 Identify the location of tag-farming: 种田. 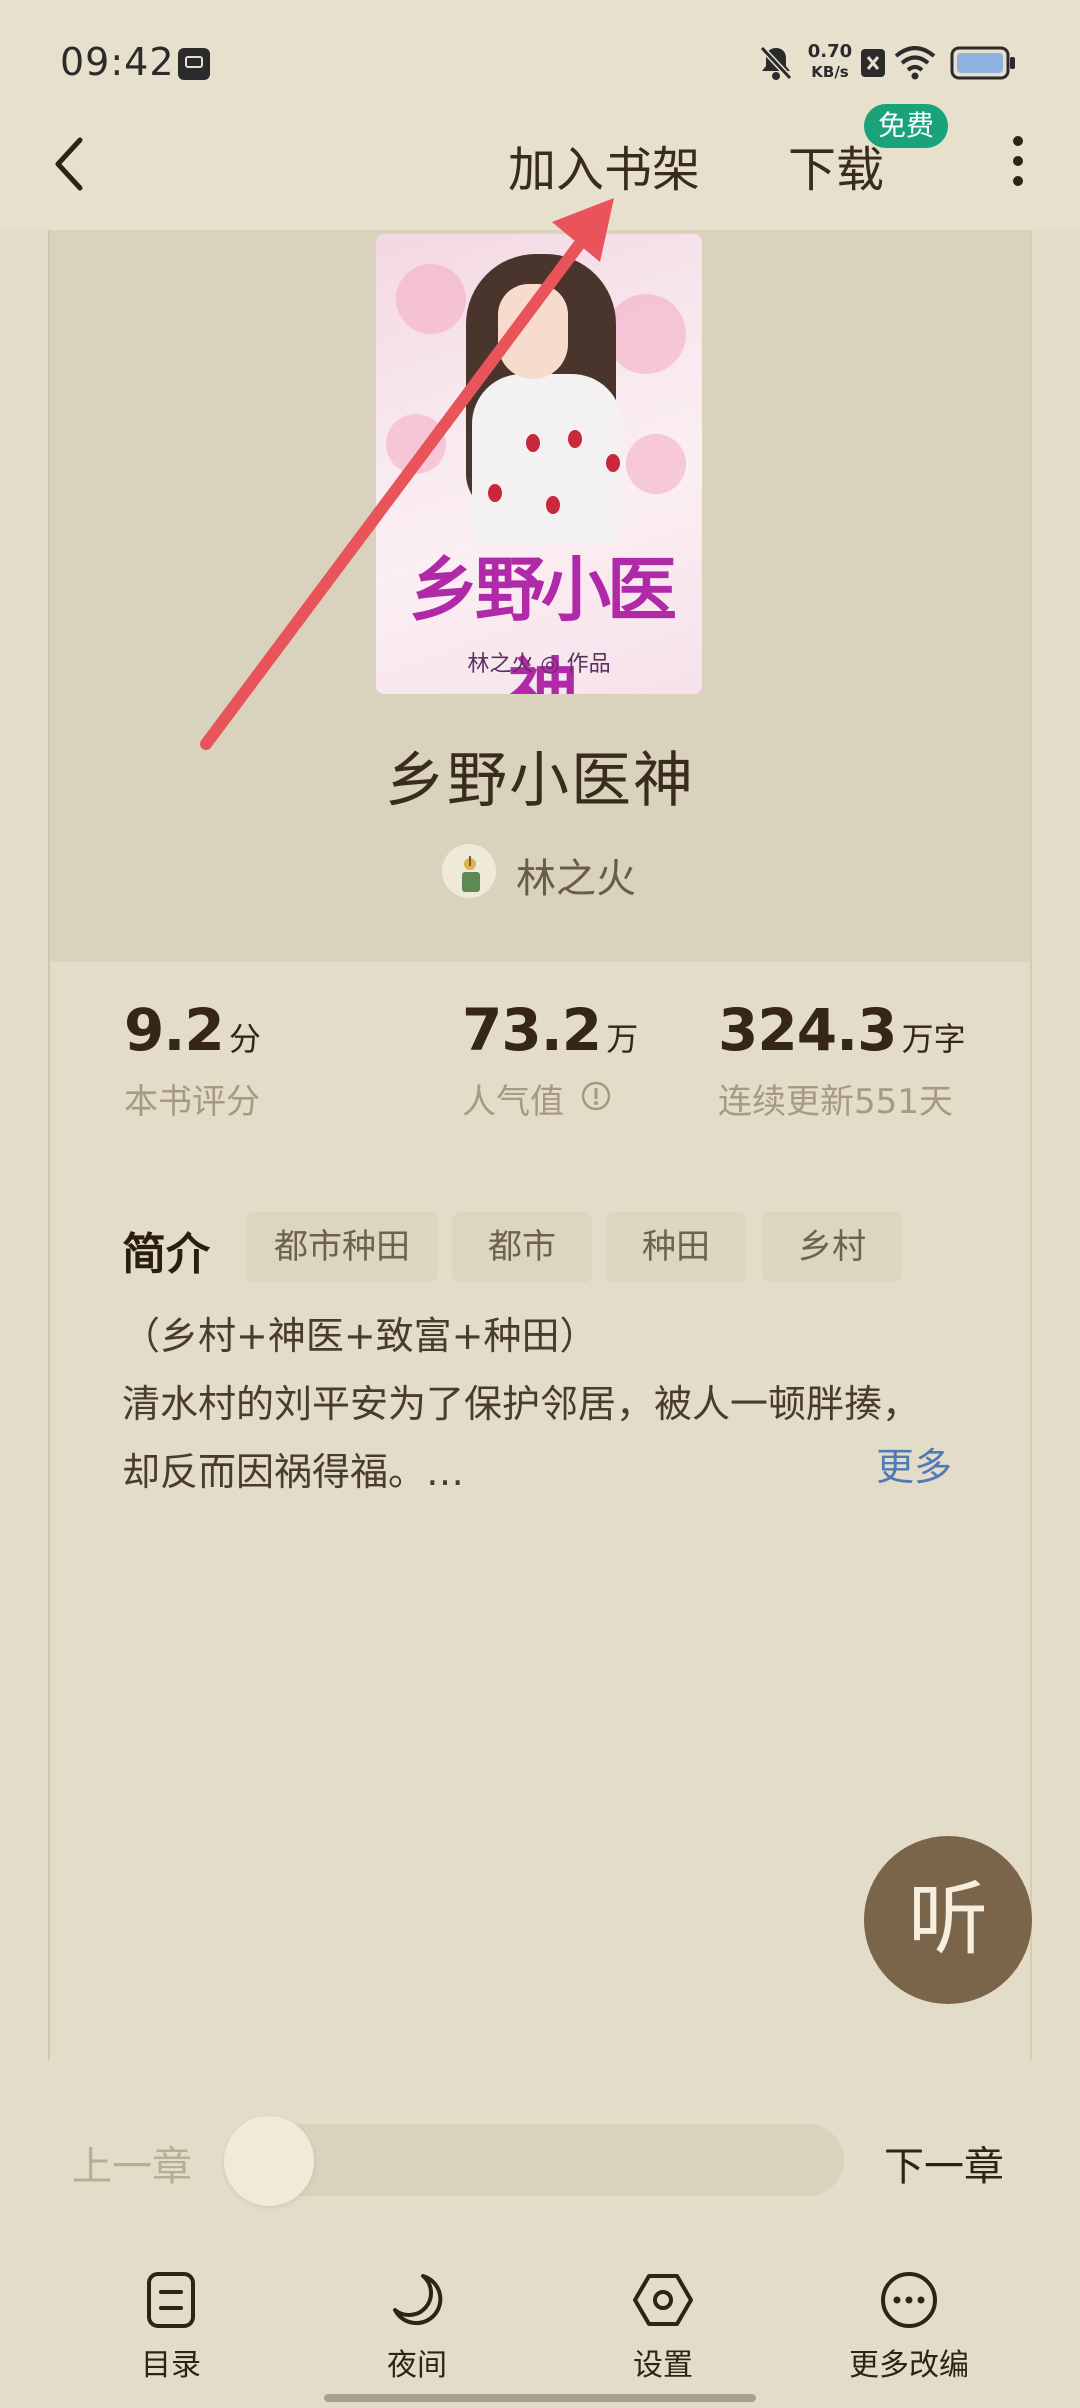
(676, 1247).